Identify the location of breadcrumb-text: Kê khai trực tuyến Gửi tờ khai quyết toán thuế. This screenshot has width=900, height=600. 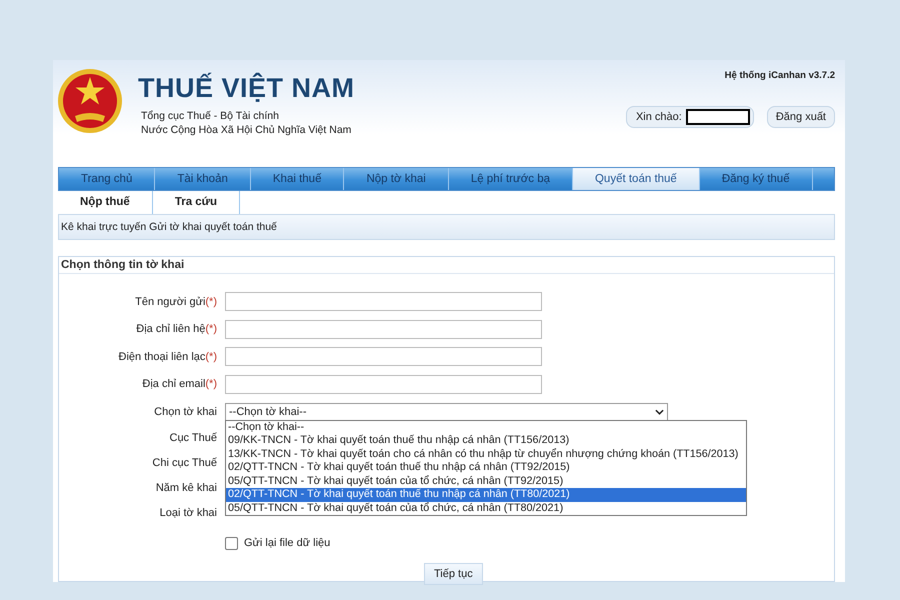
(169, 227).